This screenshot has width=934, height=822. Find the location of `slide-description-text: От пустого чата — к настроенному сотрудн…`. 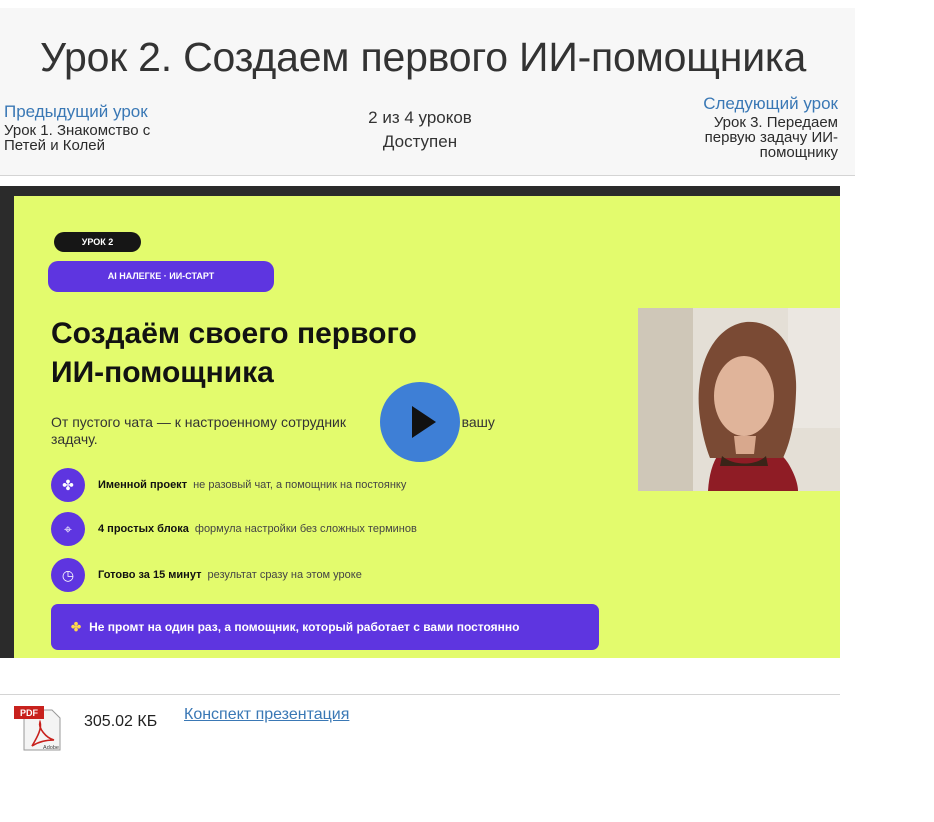

slide-description-text: От пустого чата — к настроенному сотрудн… is located at coordinates (199, 422).